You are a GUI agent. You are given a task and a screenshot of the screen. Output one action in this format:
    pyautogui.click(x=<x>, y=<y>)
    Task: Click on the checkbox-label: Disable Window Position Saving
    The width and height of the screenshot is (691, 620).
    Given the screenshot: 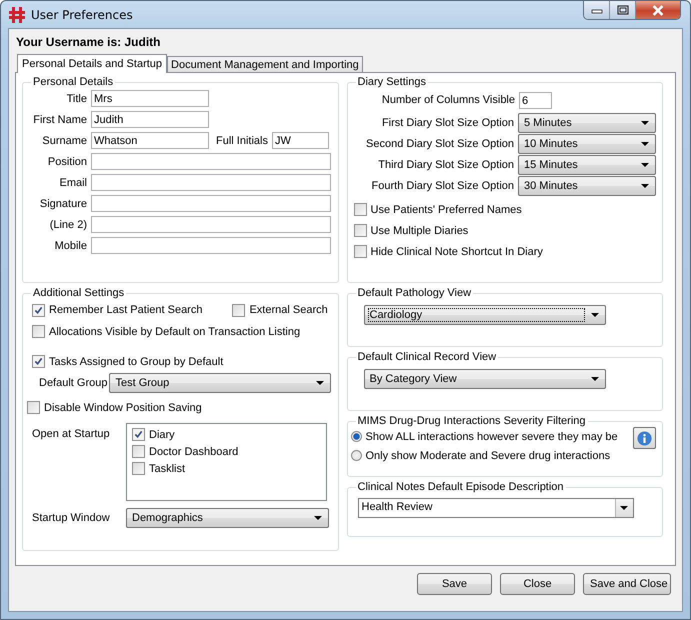 What is the action you would take?
    pyautogui.click(x=123, y=408)
    